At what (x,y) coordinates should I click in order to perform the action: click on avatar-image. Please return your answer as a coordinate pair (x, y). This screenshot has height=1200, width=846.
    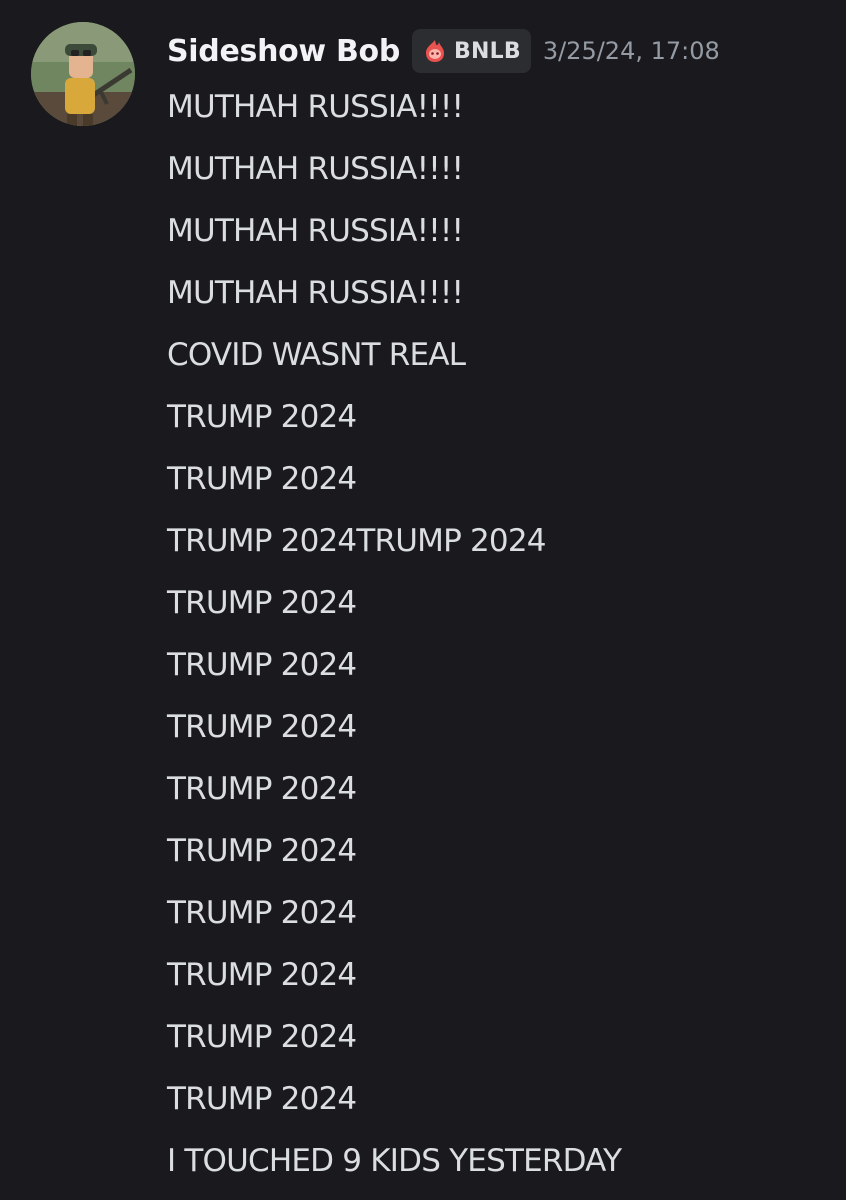
    Looking at the image, I should click on (83, 74).